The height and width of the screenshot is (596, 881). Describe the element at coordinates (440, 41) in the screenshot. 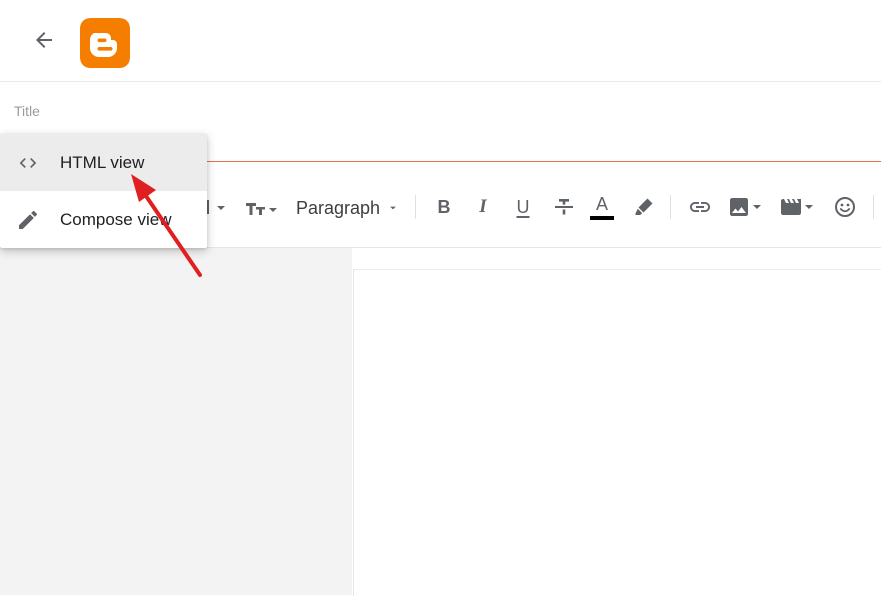

I see `app-header` at that location.